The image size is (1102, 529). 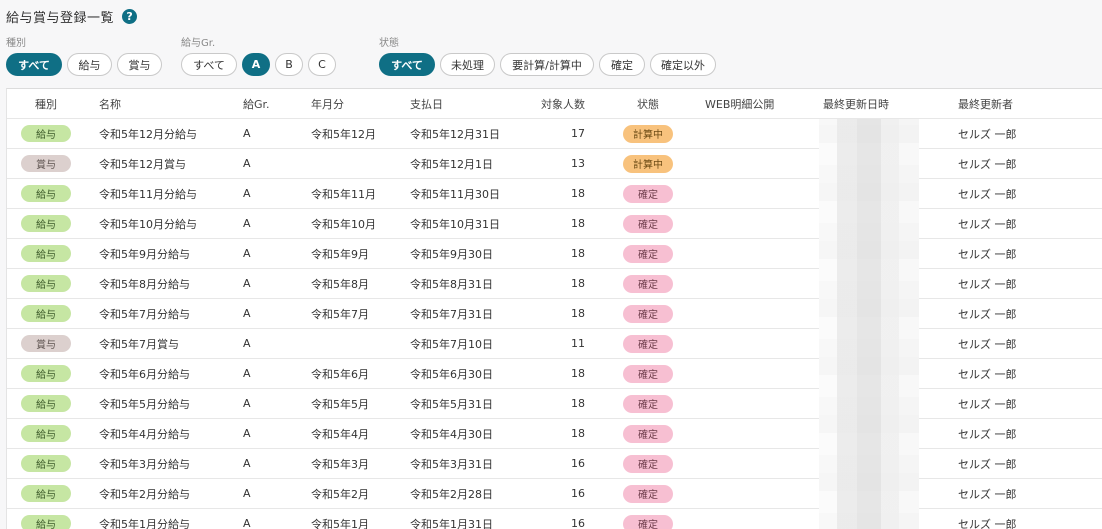 What do you see at coordinates (451, 343) in the screenshot?
I see `pay-date-cell: 令和5年7月10日` at bounding box center [451, 343].